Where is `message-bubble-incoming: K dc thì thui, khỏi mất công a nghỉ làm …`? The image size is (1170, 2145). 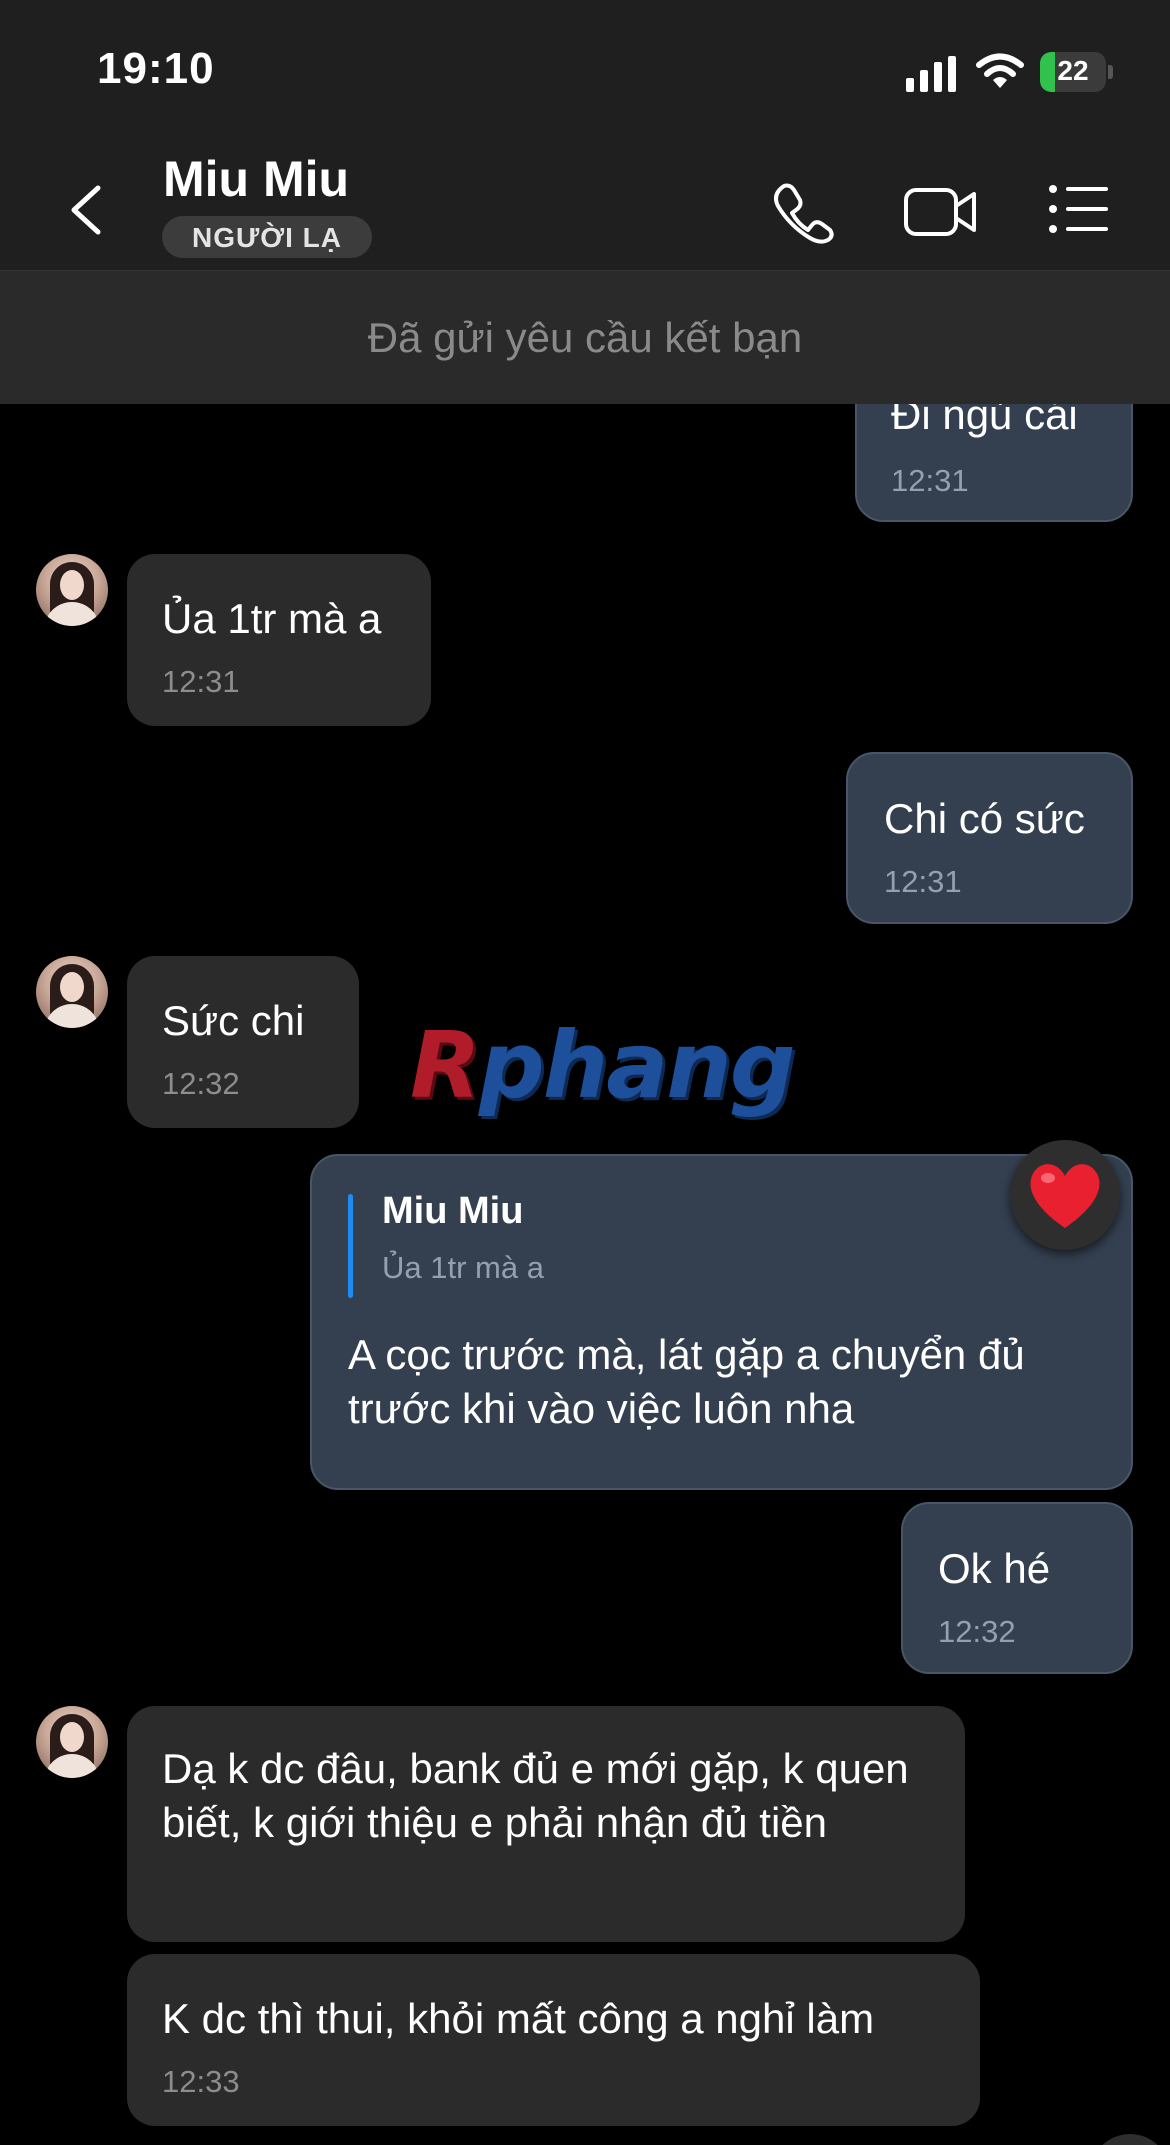 message-bubble-incoming: K dc thì thui, khỏi mất công a nghỉ làm … is located at coordinates (553, 2040).